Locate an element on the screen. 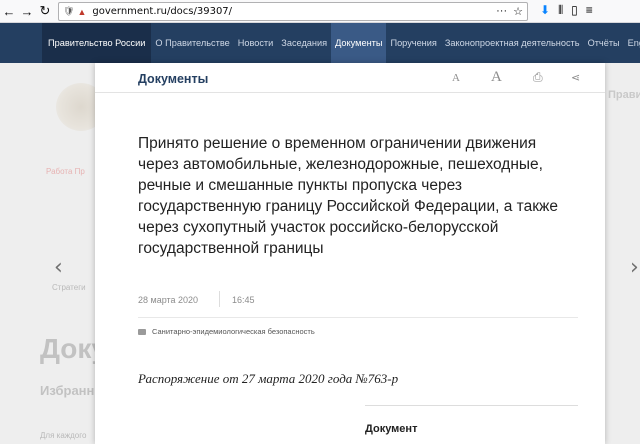 Image resolution: width=640 pixels, height=444 pixels. document-time: 16:45 is located at coordinates (243, 300).